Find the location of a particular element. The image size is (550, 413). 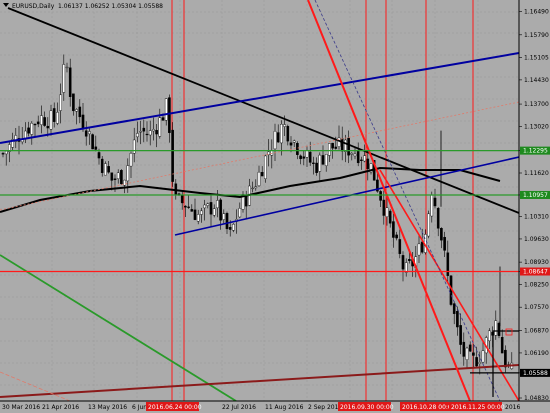

ohlc-values: 1.06137 1.06252 1.05304 1.05588 is located at coordinates (110, 6).